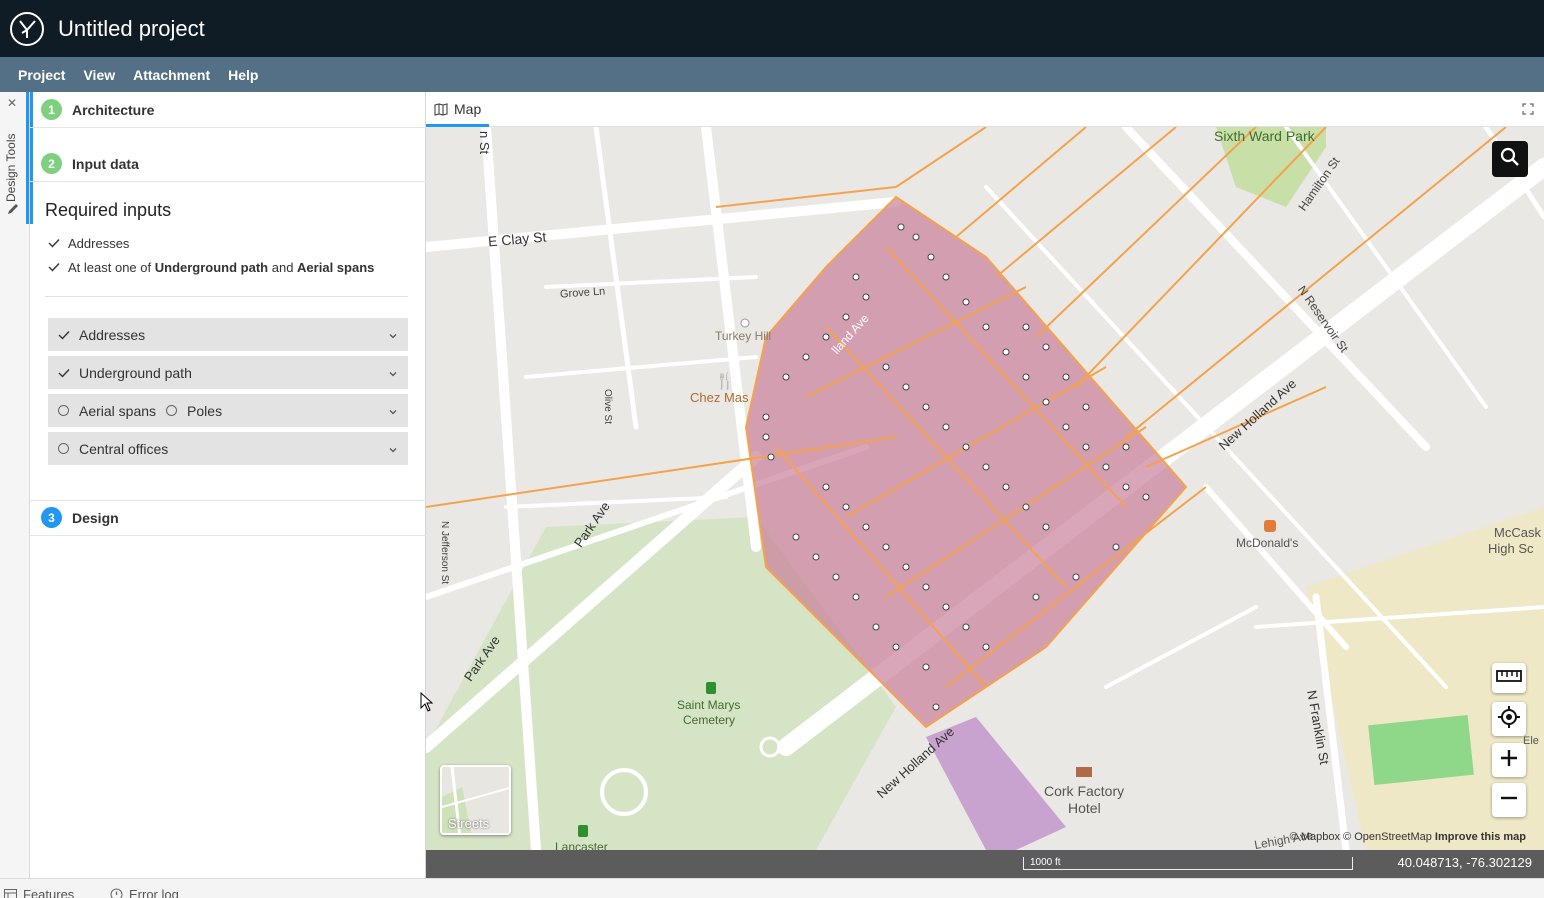  Describe the element at coordinates (1387, 837) in the screenshot. I see `attribution-osm: © OpenStreetMap` at that location.